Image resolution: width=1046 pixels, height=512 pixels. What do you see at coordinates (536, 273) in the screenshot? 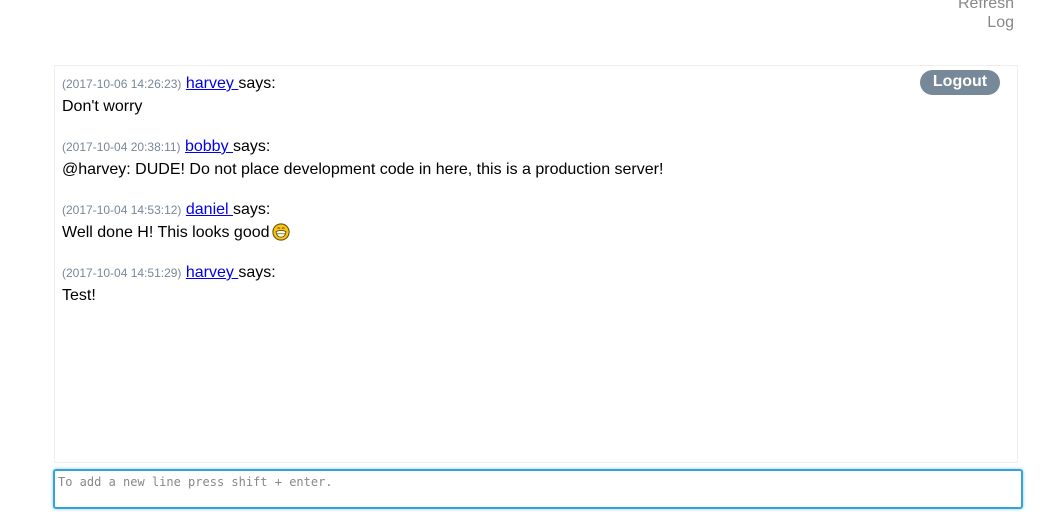
I see `message-header: (2017-10-04 14:51:29) harvey says:` at bounding box center [536, 273].